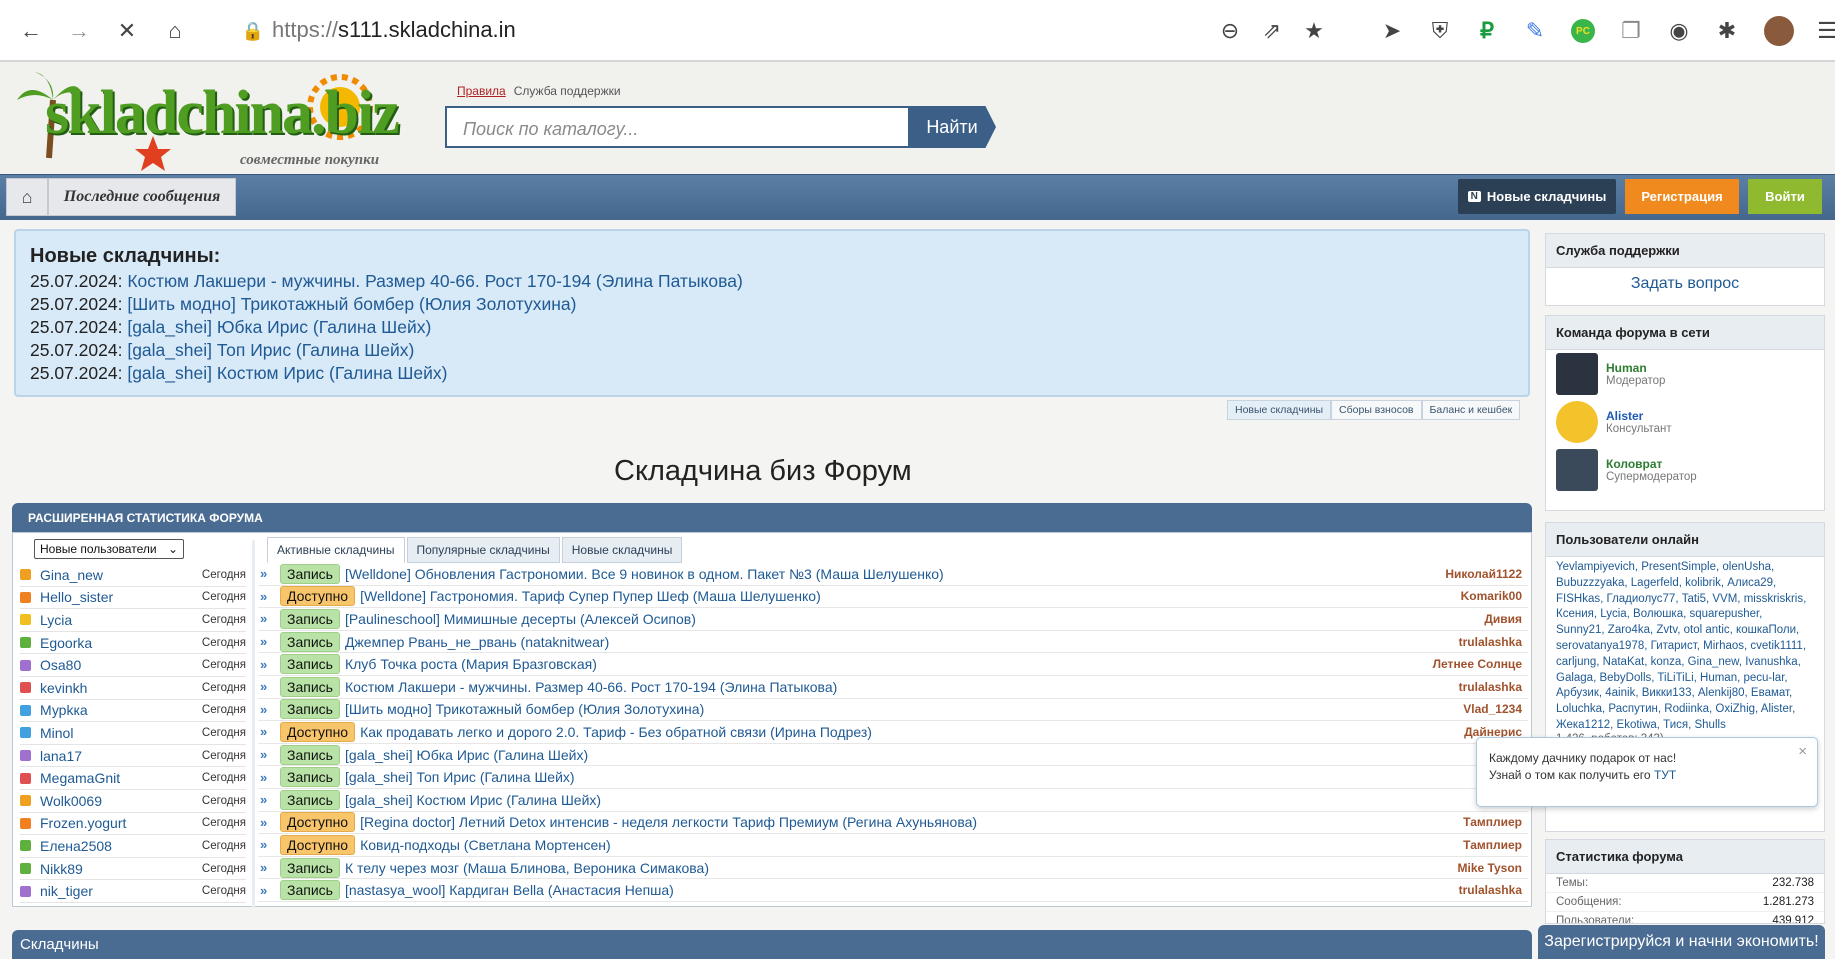 The image size is (1835, 959). I want to click on user-row: MegamaGnit Сегодня, so click(133, 778).